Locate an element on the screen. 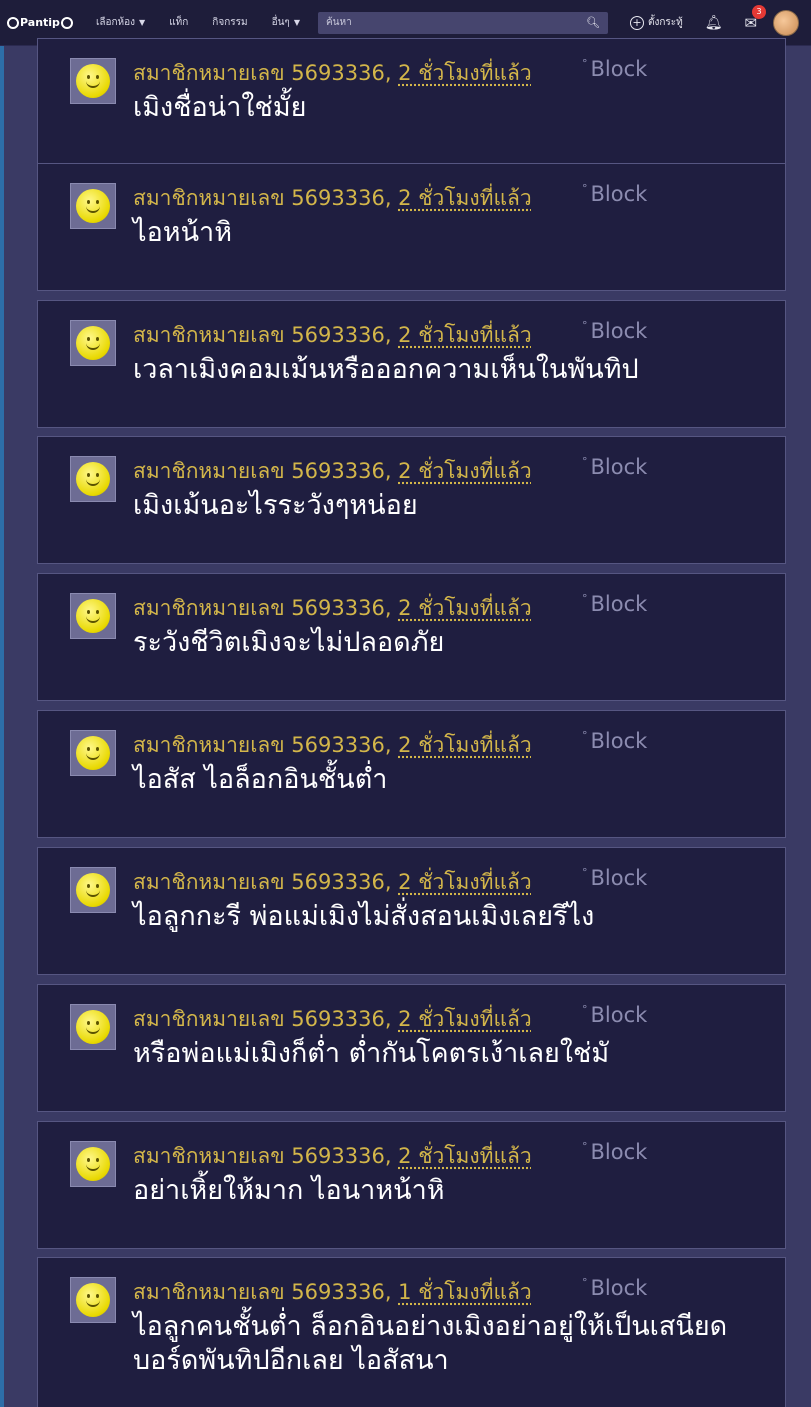 Image resolution: width=811 pixels, height=1407 pixels. search-input: ค้นหา 🔍︎ is located at coordinates (462, 22).